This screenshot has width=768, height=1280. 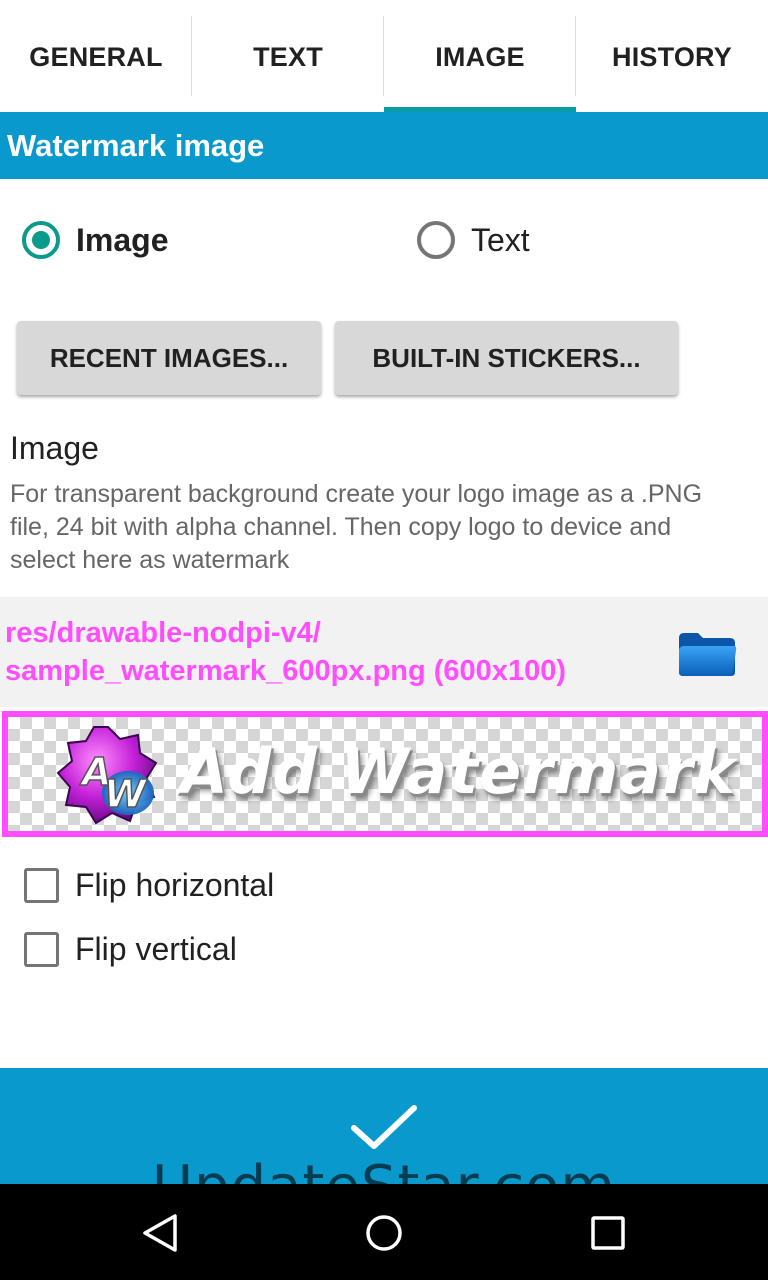 What do you see at coordinates (156, 948) in the screenshot?
I see `checkbox-label: Flip vertical` at bounding box center [156, 948].